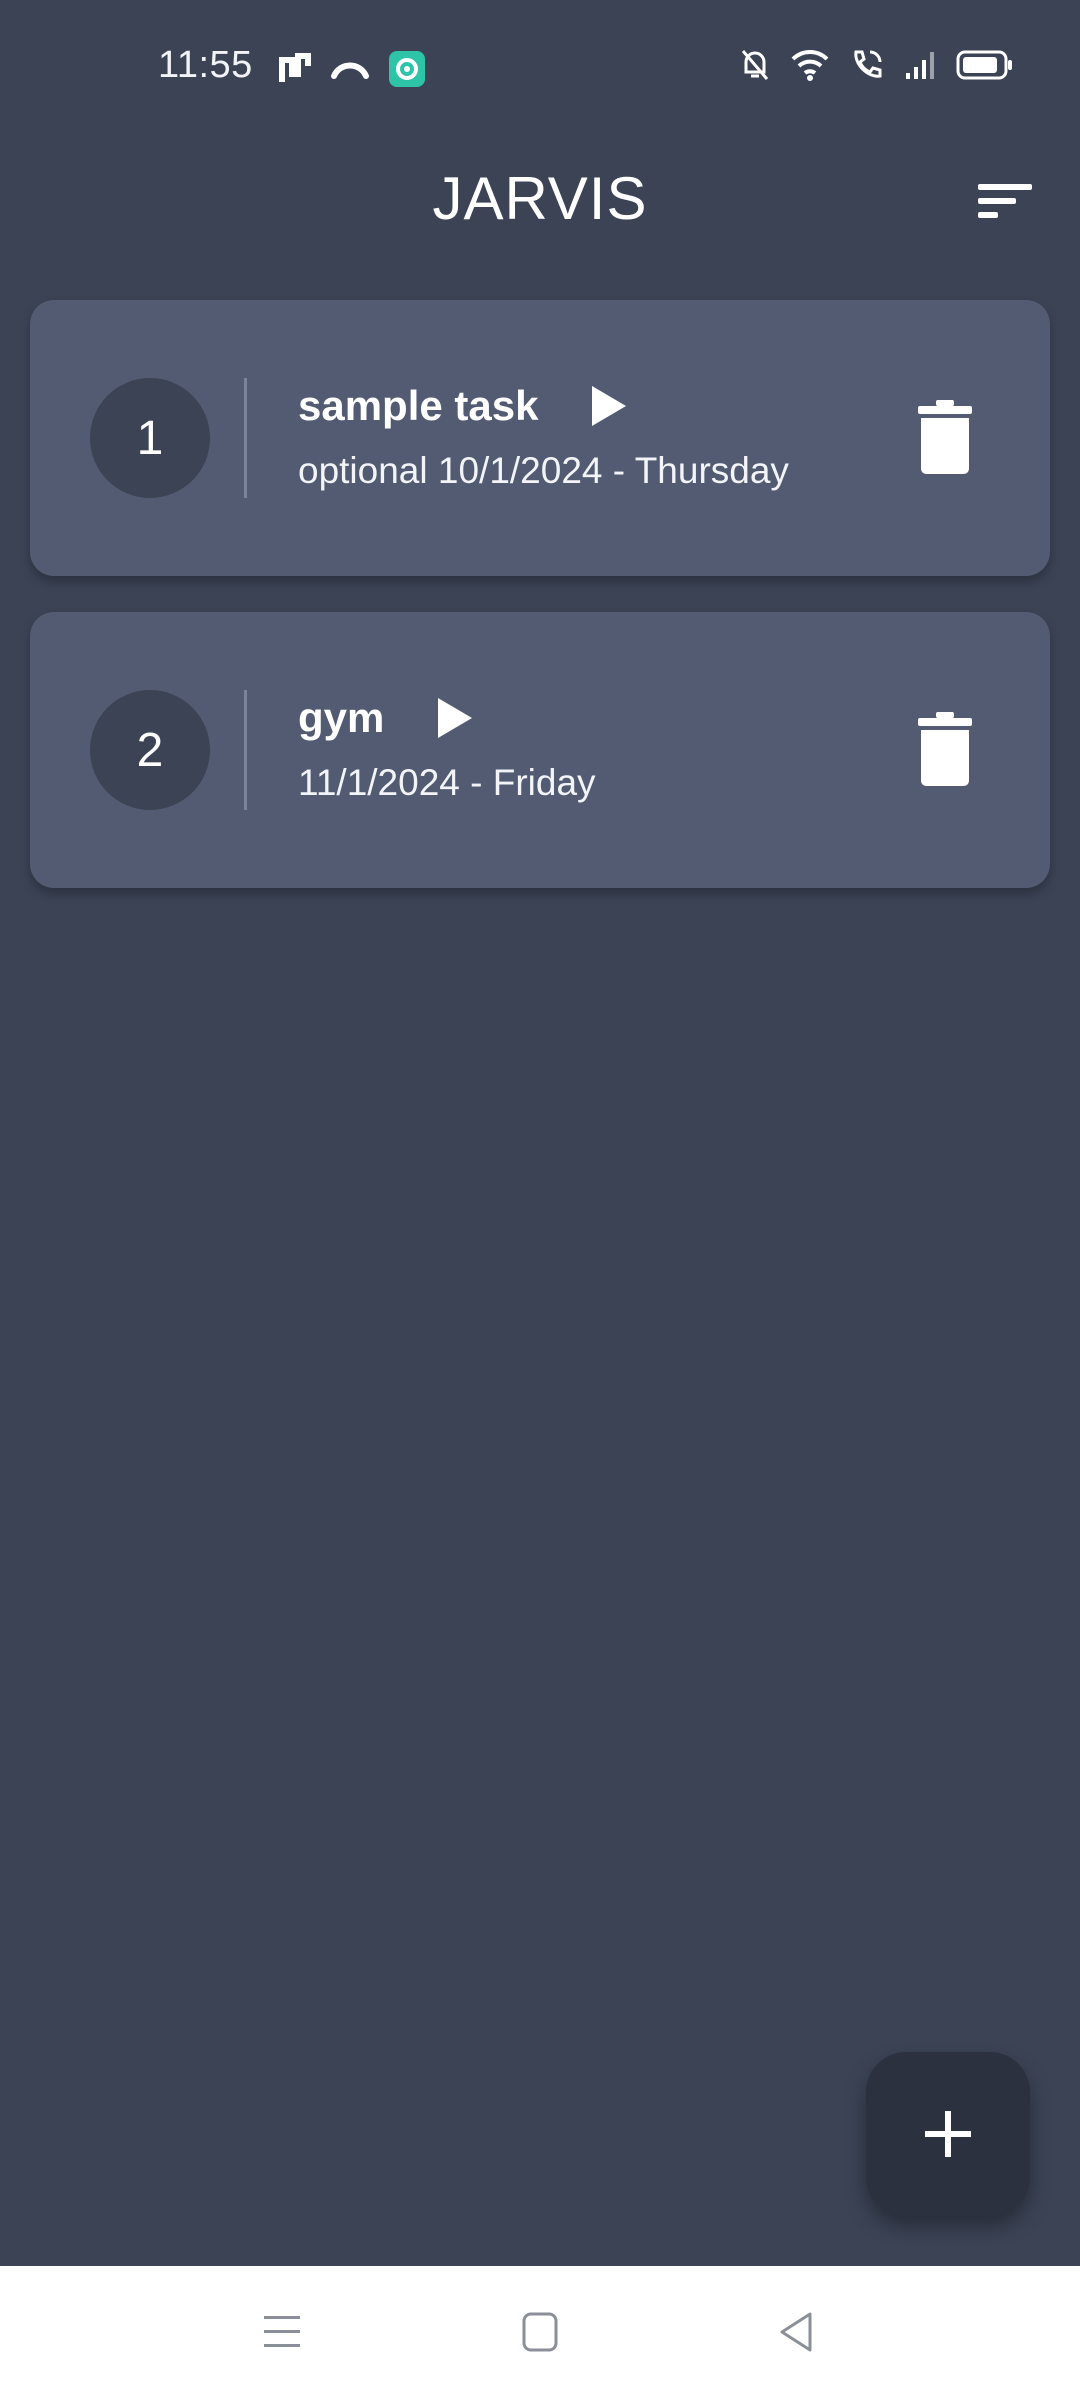  I want to click on menu-icon, so click(282, 2331).